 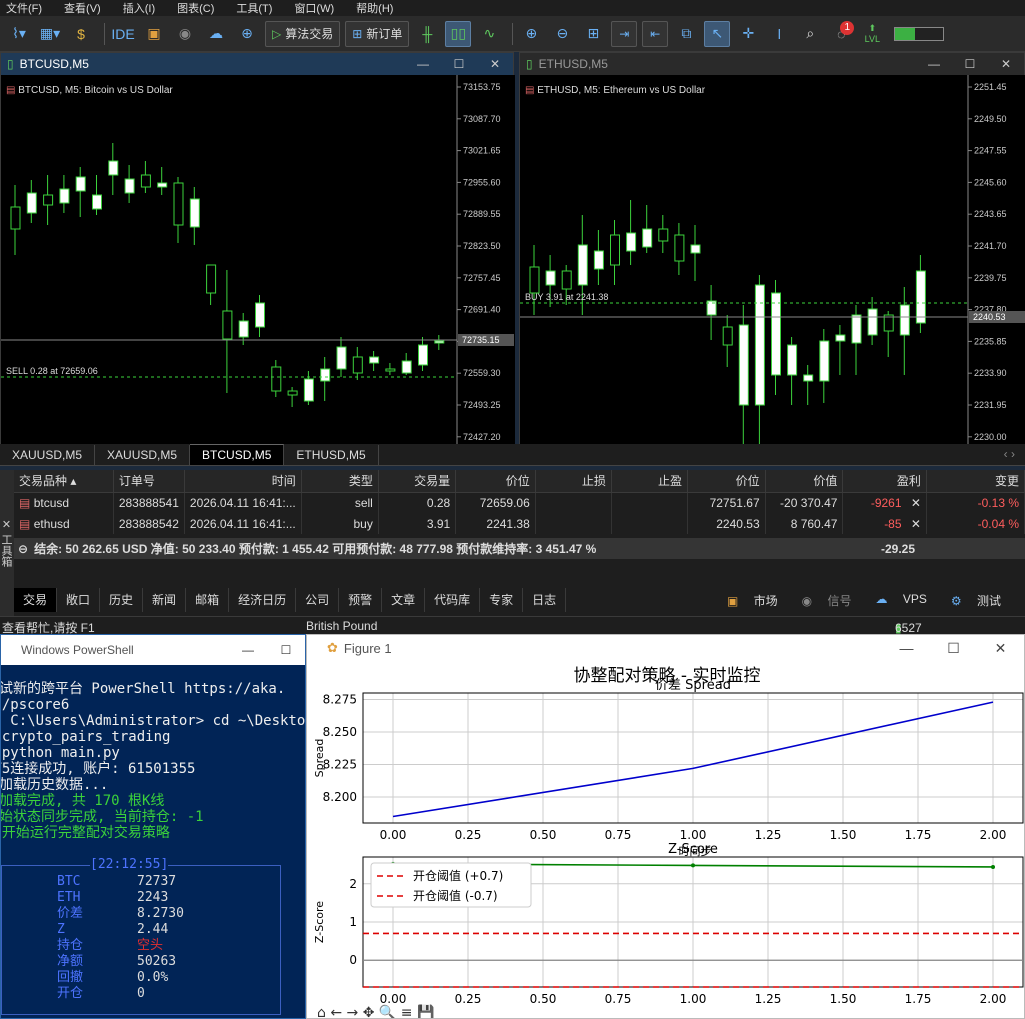 What do you see at coordinates (884, 481) in the screenshot?
I see `col-profit: 盈利` at bounding box center [884, 481].